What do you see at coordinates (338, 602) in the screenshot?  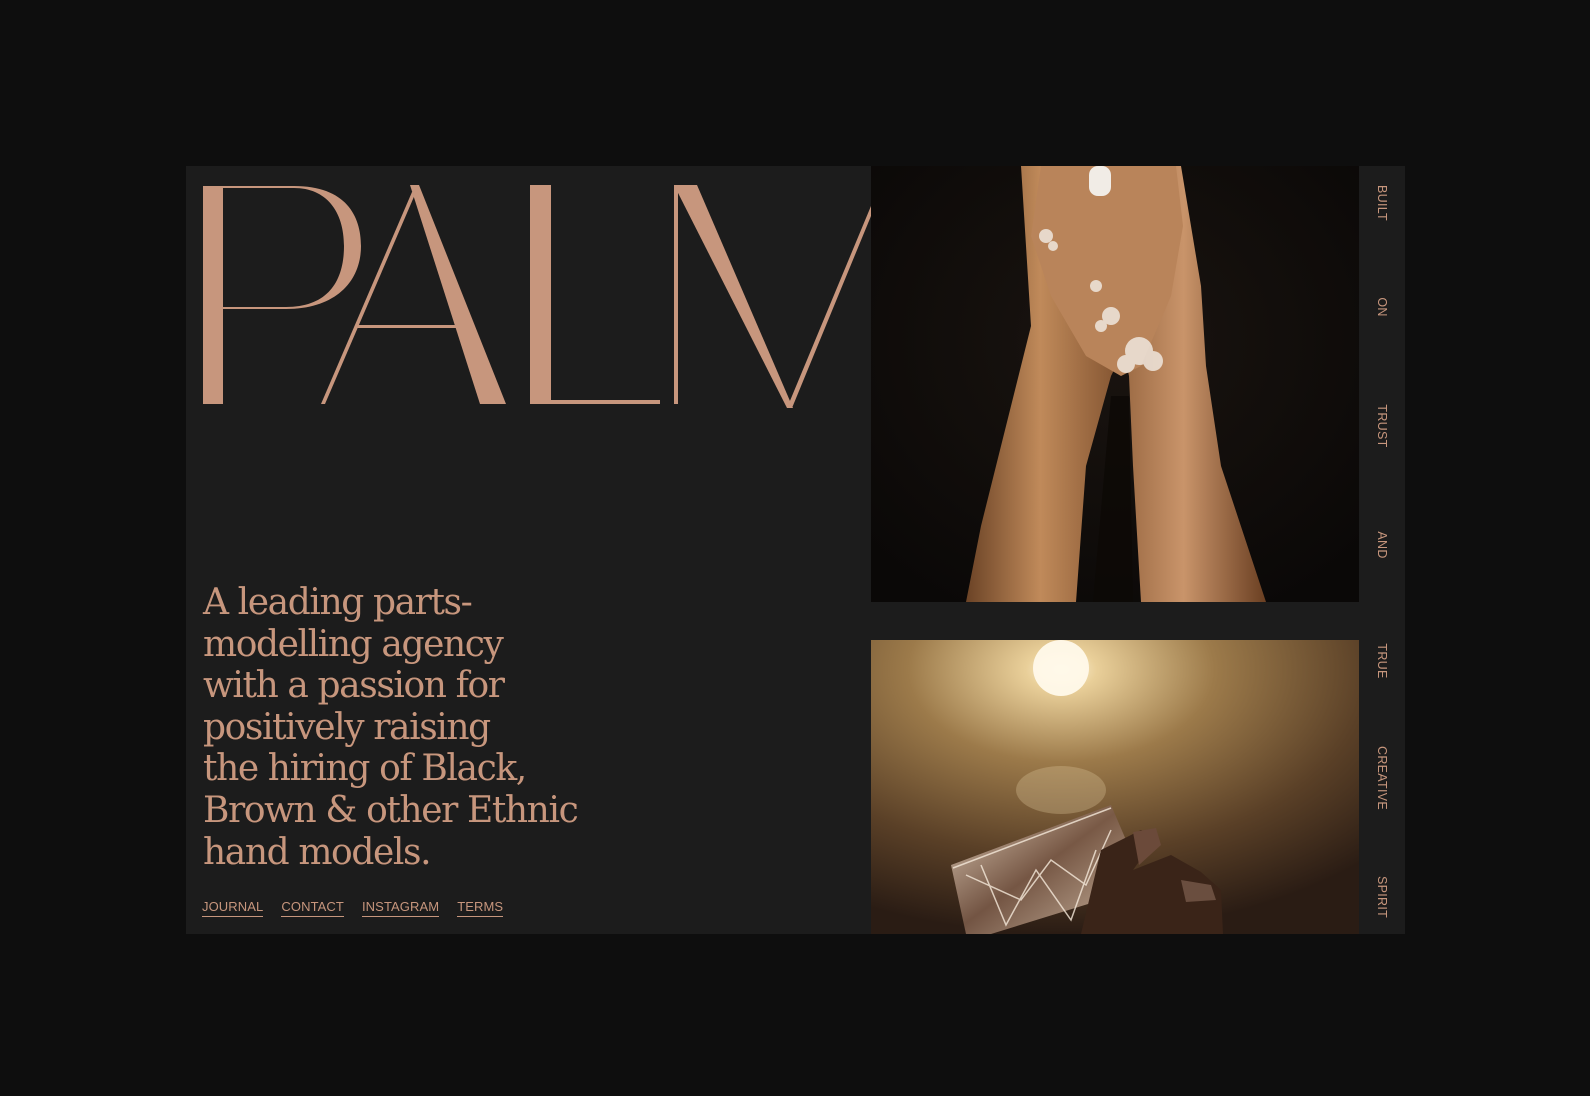 I see `tagline-line: A leading parts-` at bounding box center [338, 602].